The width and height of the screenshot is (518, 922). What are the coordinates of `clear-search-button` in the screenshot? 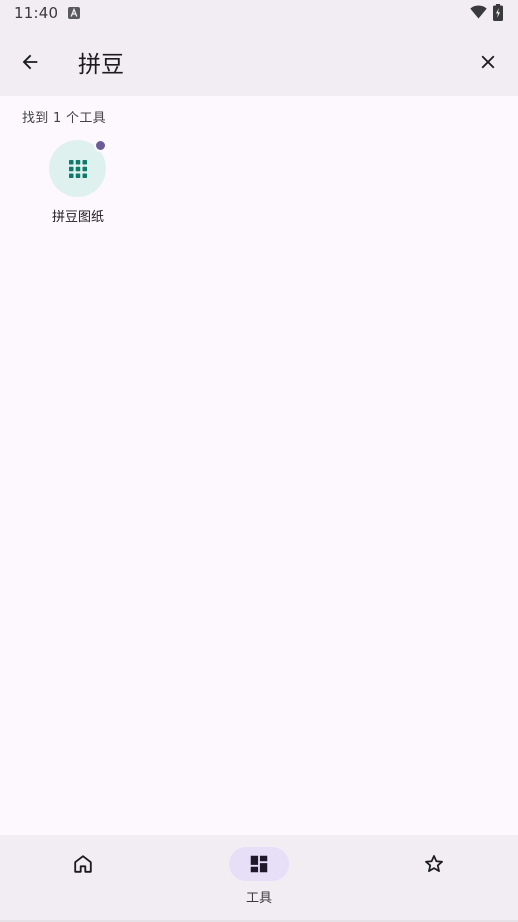 It's located at (488, 62).